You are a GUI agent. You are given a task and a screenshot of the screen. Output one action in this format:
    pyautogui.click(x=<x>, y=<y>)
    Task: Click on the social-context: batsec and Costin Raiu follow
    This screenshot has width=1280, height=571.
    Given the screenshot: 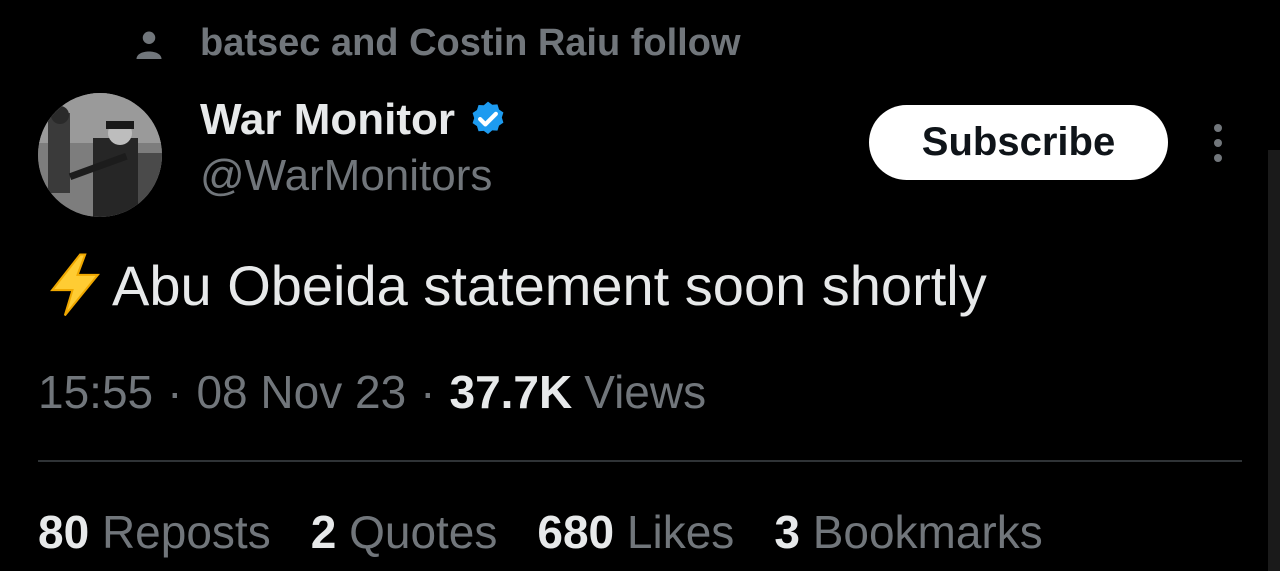 What is the action you would take?
    pyautogui.click(x=437, y=43)
    